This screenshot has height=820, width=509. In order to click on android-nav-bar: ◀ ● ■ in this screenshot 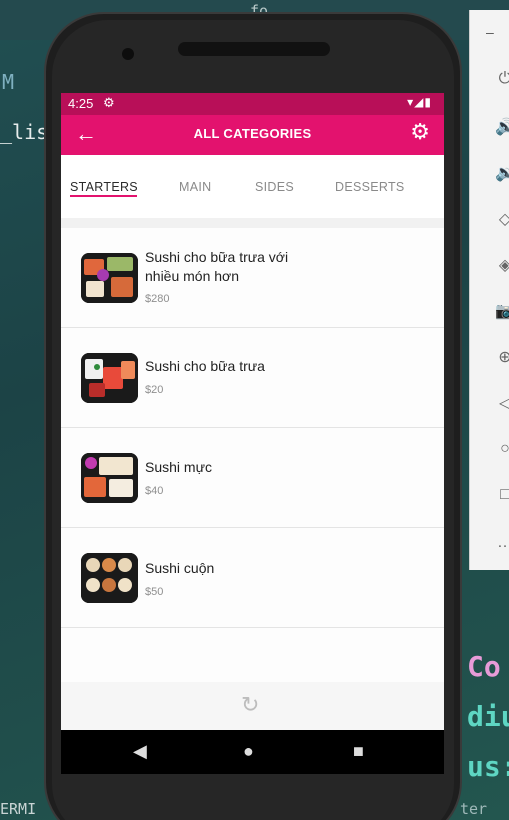, I will do `click(252, 752)`.